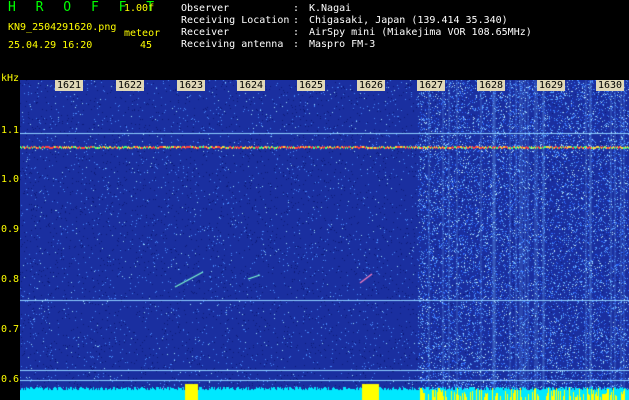 The width and height of the screenshot is (629, 400). Describe the element at coordinates (420, 32) in the screenshot. I see `info-value: AirSpy mini (Miakejima VOR 108.65MHz)` at that location.